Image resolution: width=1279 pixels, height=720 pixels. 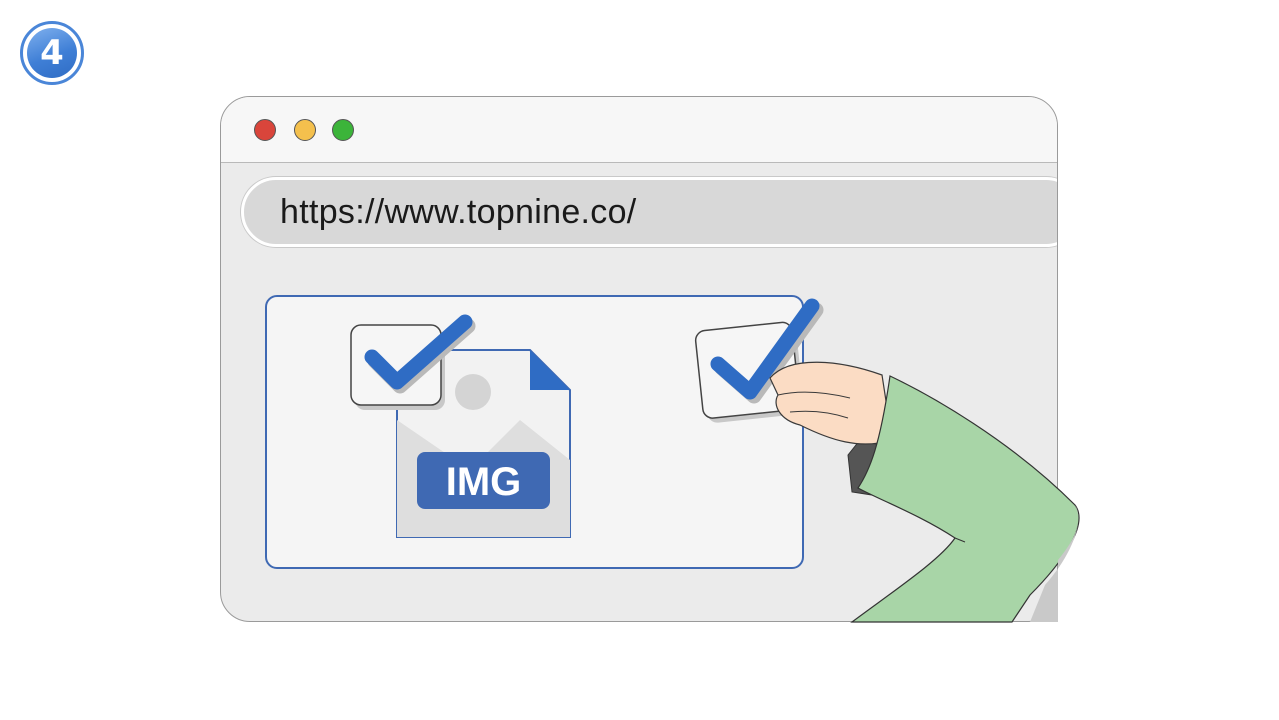 I want to click on hand-pointer-icon, so click(x=924, y=492).